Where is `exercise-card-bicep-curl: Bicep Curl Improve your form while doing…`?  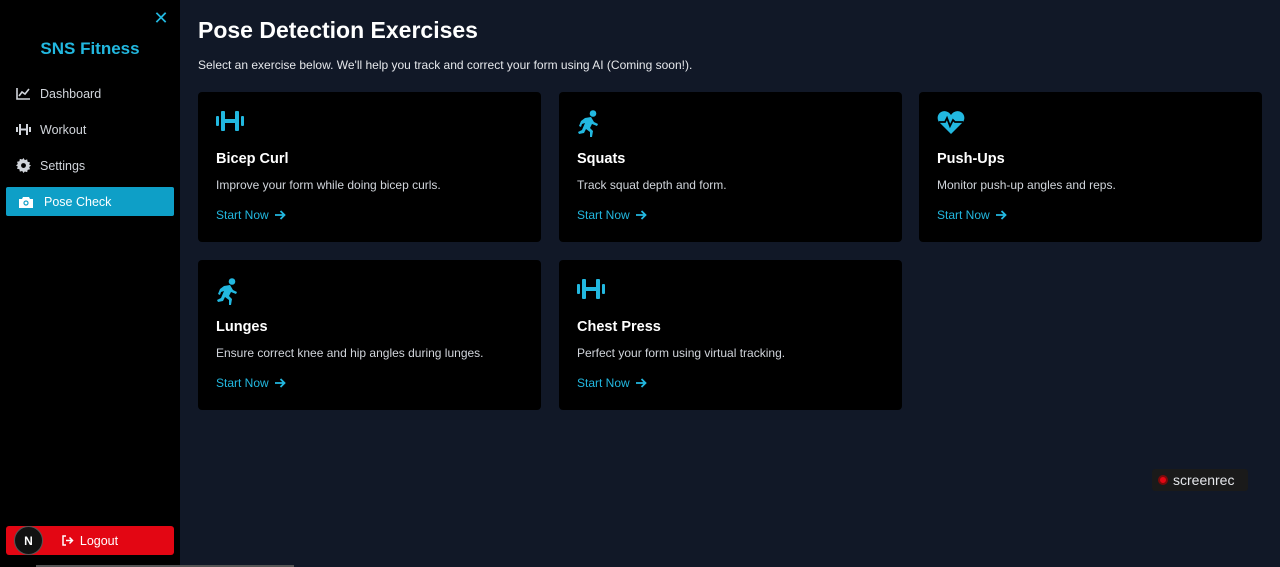 exercise-card-bicep-curl: Bicep Curl Improve your form while doing… is located at coordinates (369, 167).